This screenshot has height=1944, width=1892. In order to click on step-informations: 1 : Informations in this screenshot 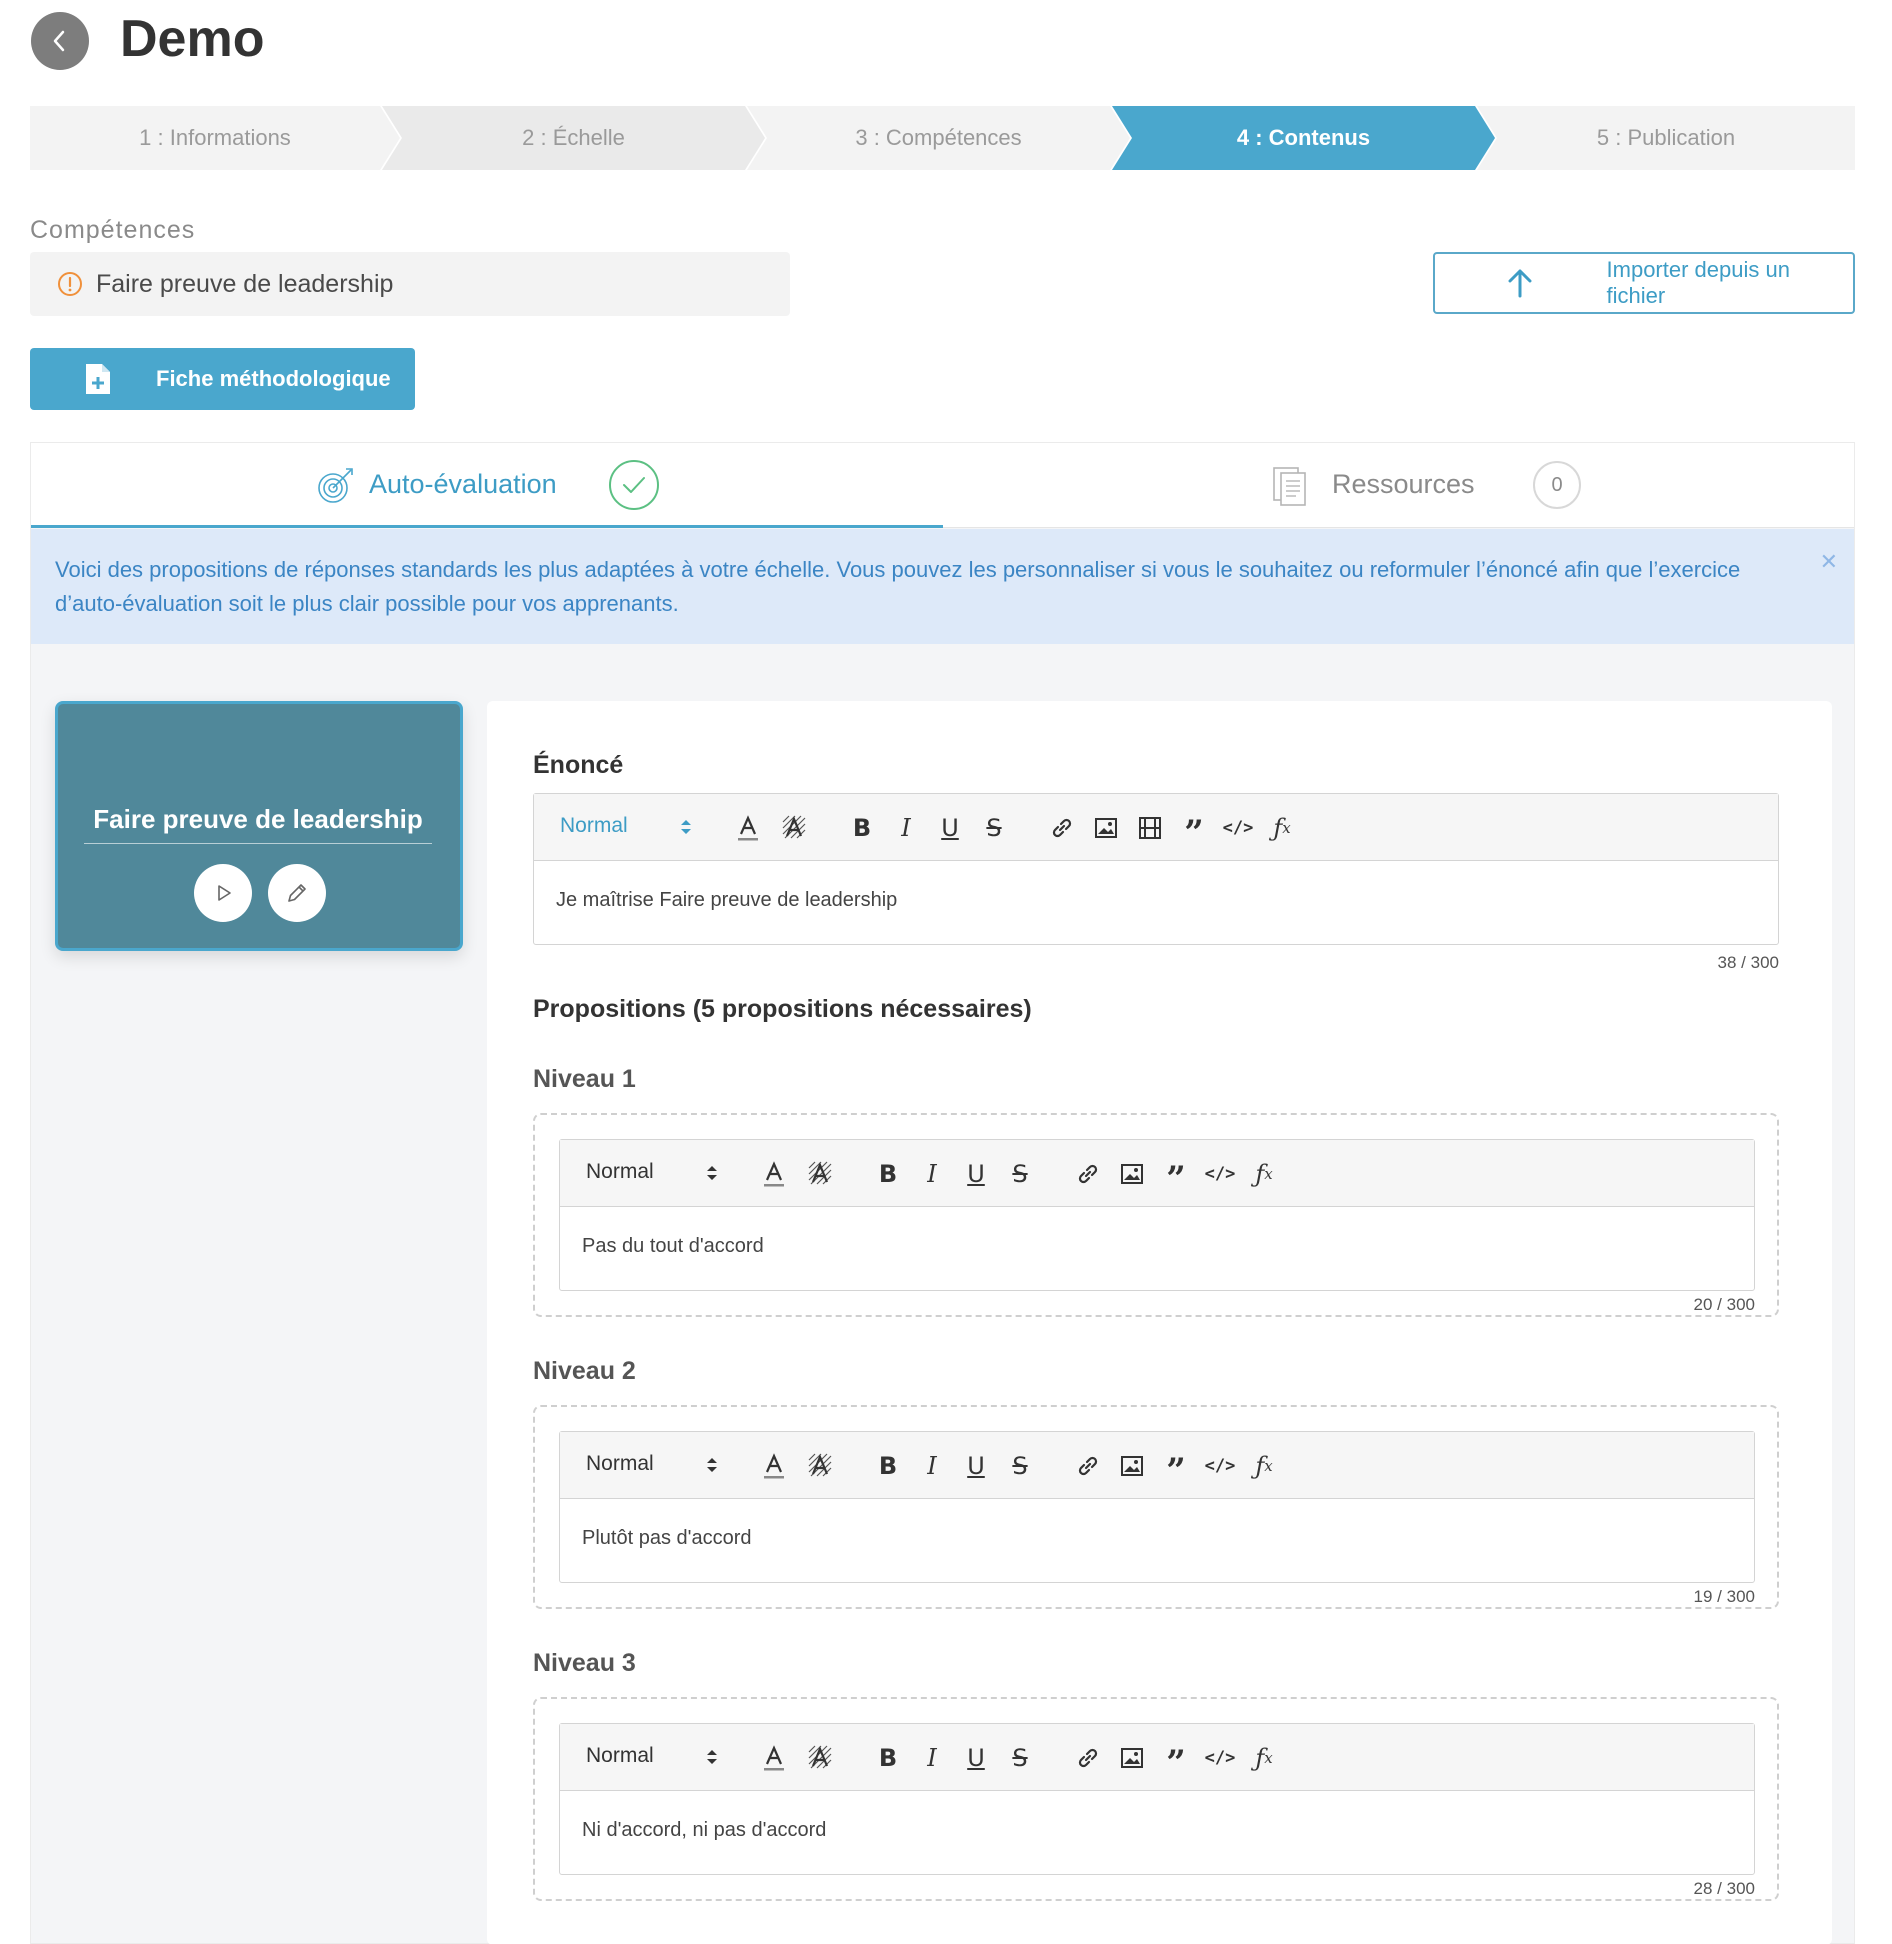, I will do `click(215, 138)`.